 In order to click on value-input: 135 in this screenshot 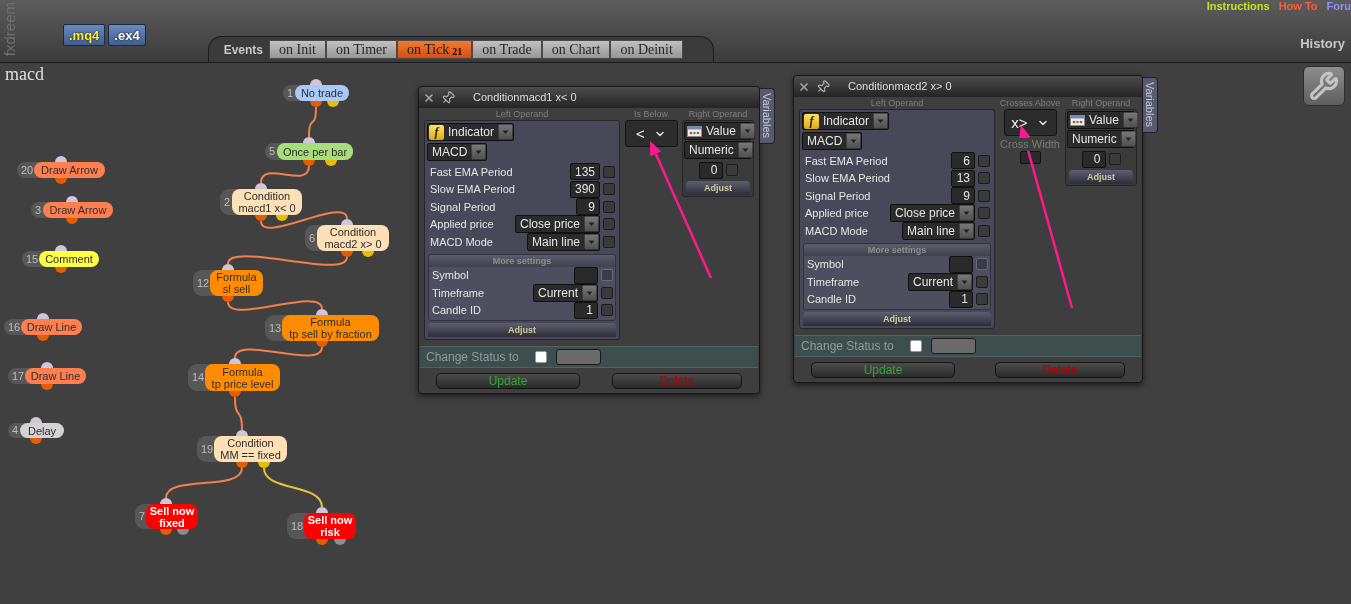, I will do `click(584, 172)`.